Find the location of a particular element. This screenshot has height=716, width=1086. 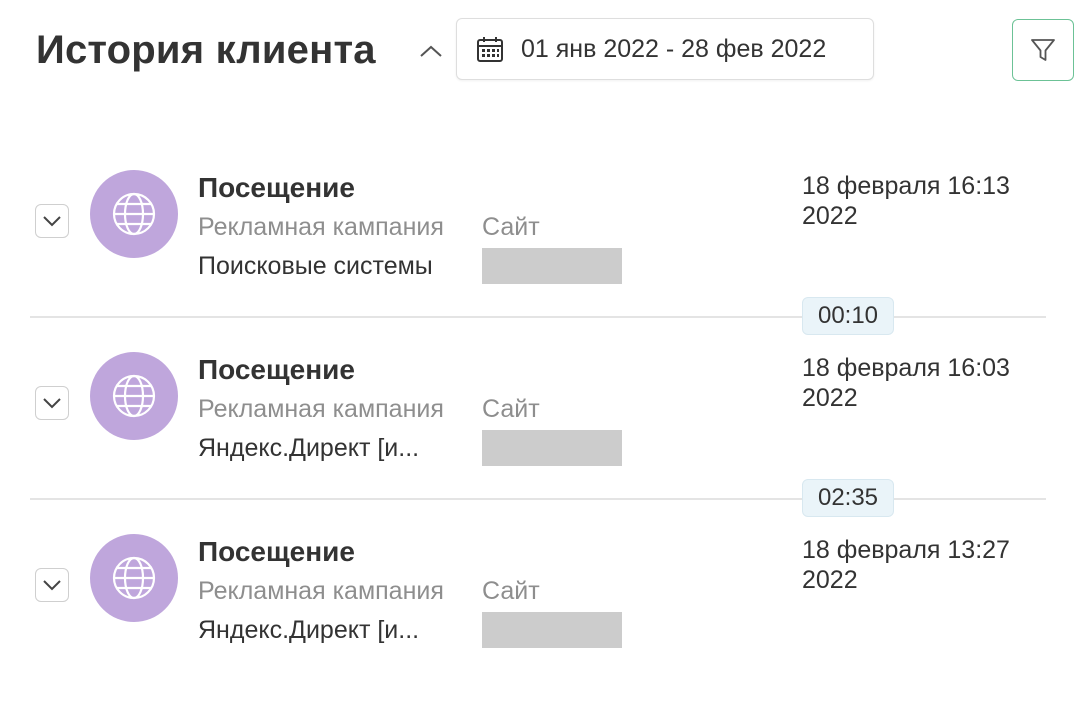

event-time: 18 февраля 13:27 2022 is located at coordinates (922, 565).